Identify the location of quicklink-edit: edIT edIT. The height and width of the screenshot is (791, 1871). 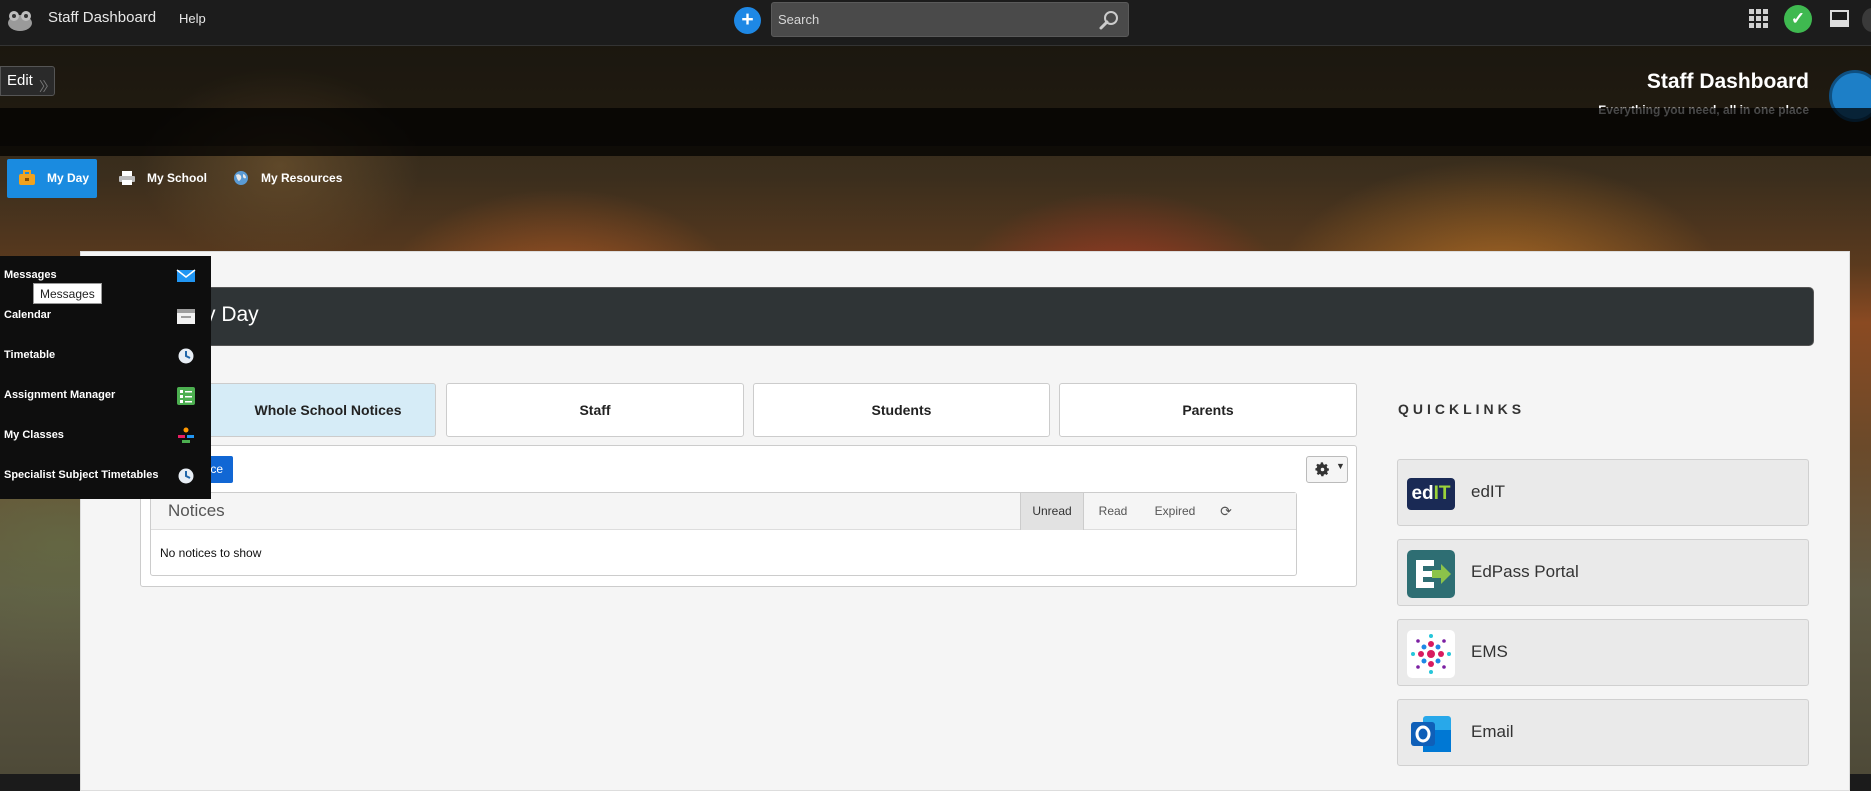
(1603, 492).